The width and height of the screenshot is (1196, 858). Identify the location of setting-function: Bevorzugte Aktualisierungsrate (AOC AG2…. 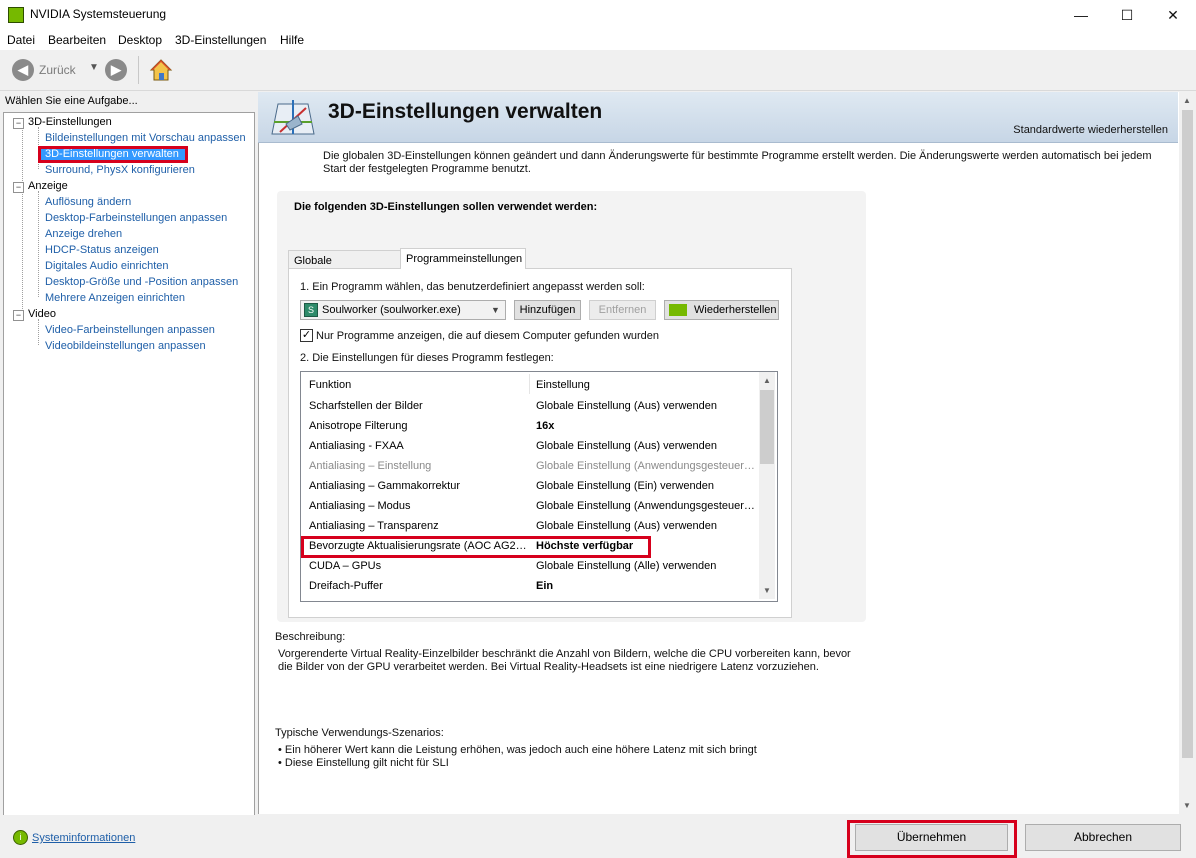
(418, 546).